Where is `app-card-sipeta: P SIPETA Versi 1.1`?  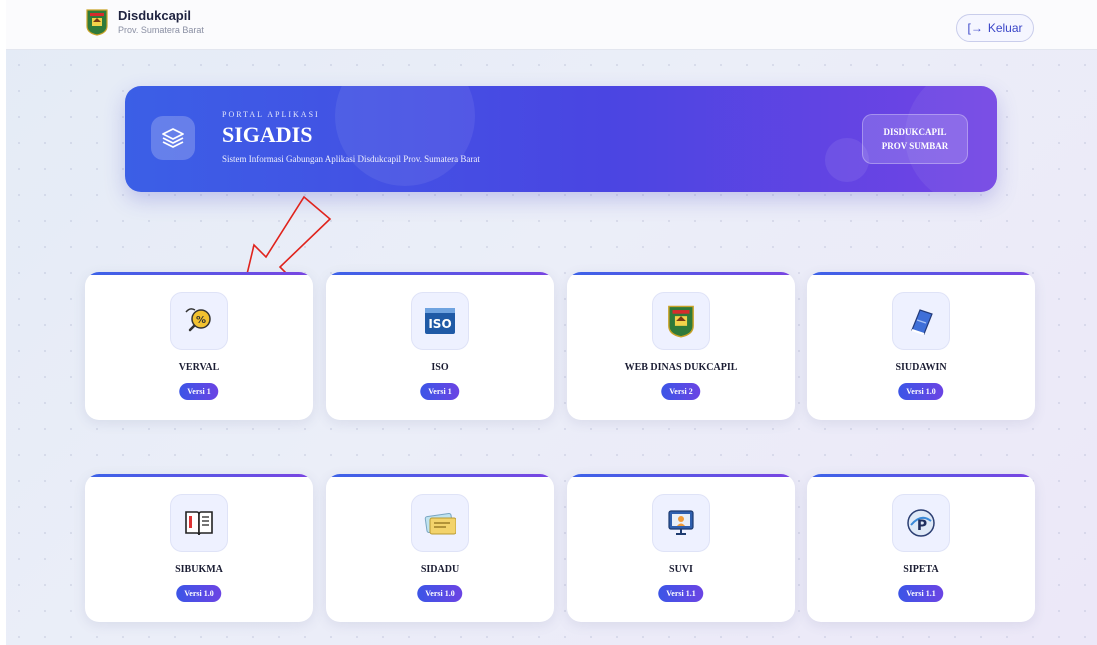
app-card-sipeta: P SIPETA Versi 1.1 is located at coordinates (921, 548).